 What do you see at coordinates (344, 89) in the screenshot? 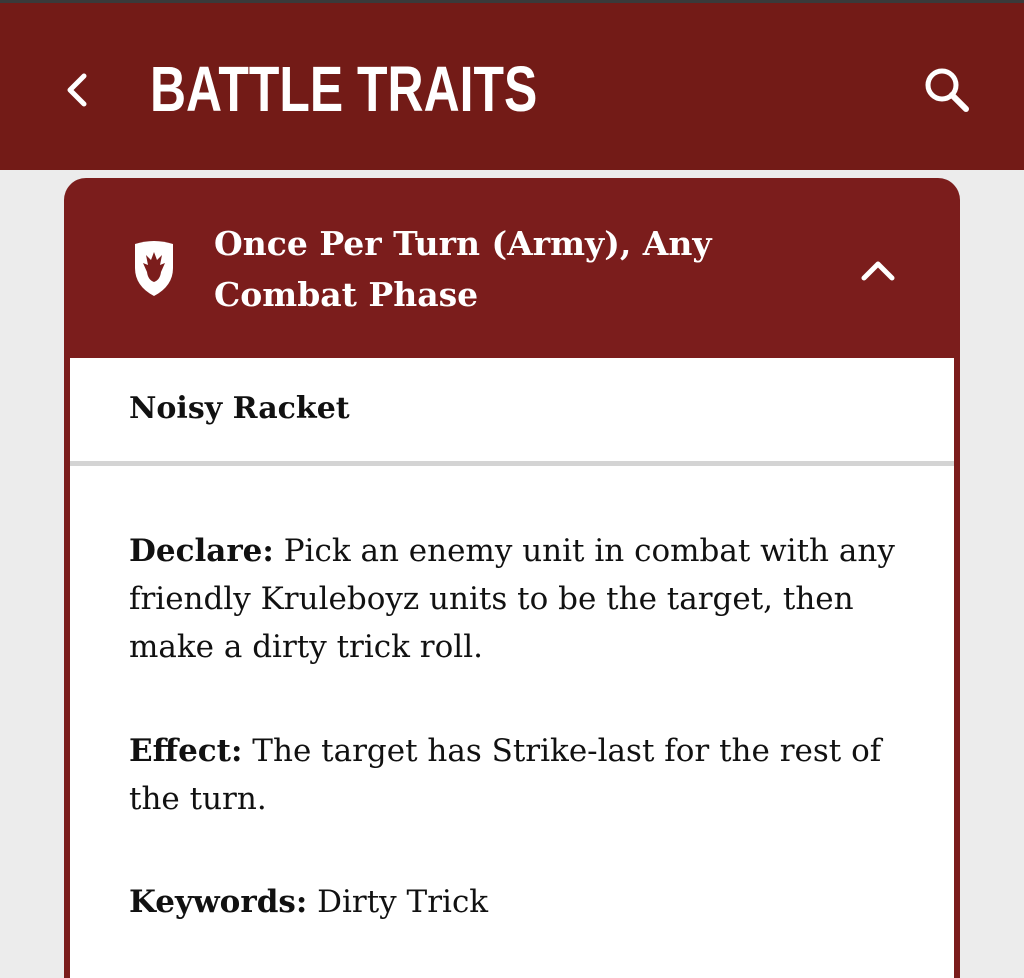
I see `page-title: BATTLE TRAITS` at bounding box center [344, 89].